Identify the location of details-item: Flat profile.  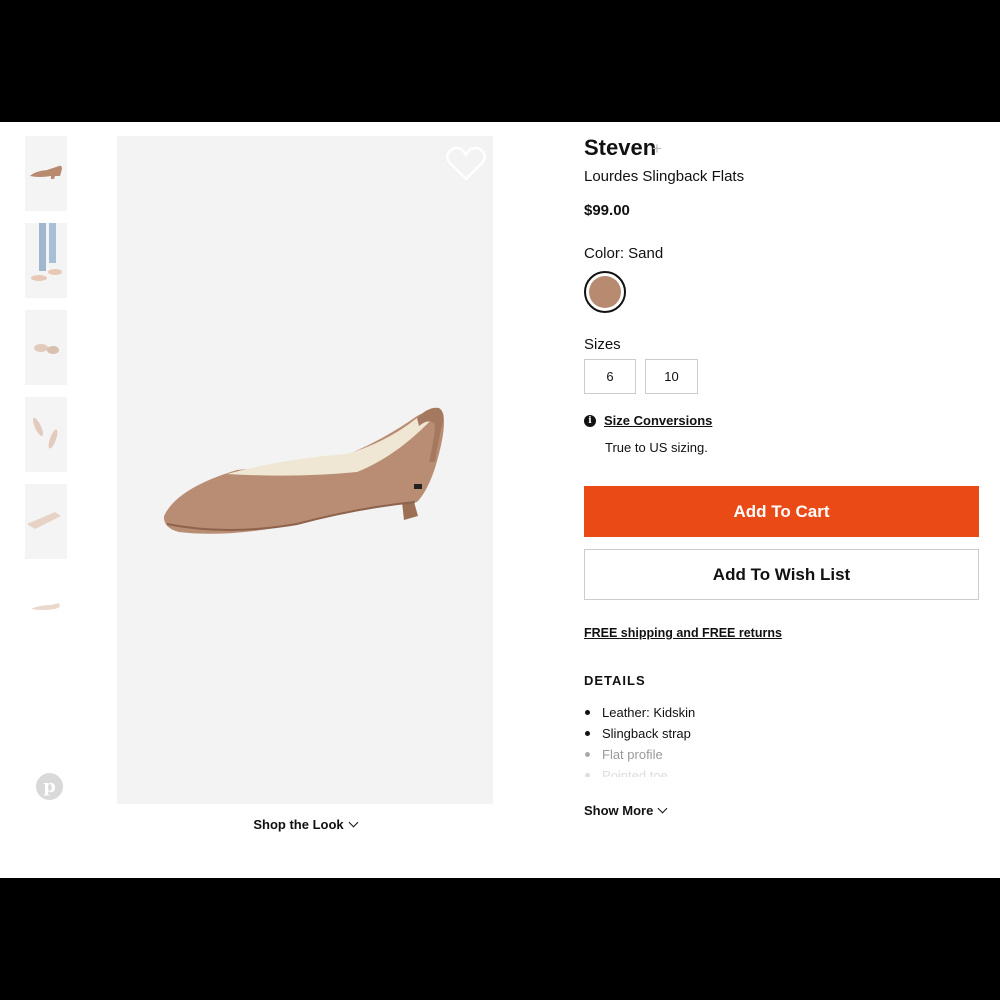
(639, 754).